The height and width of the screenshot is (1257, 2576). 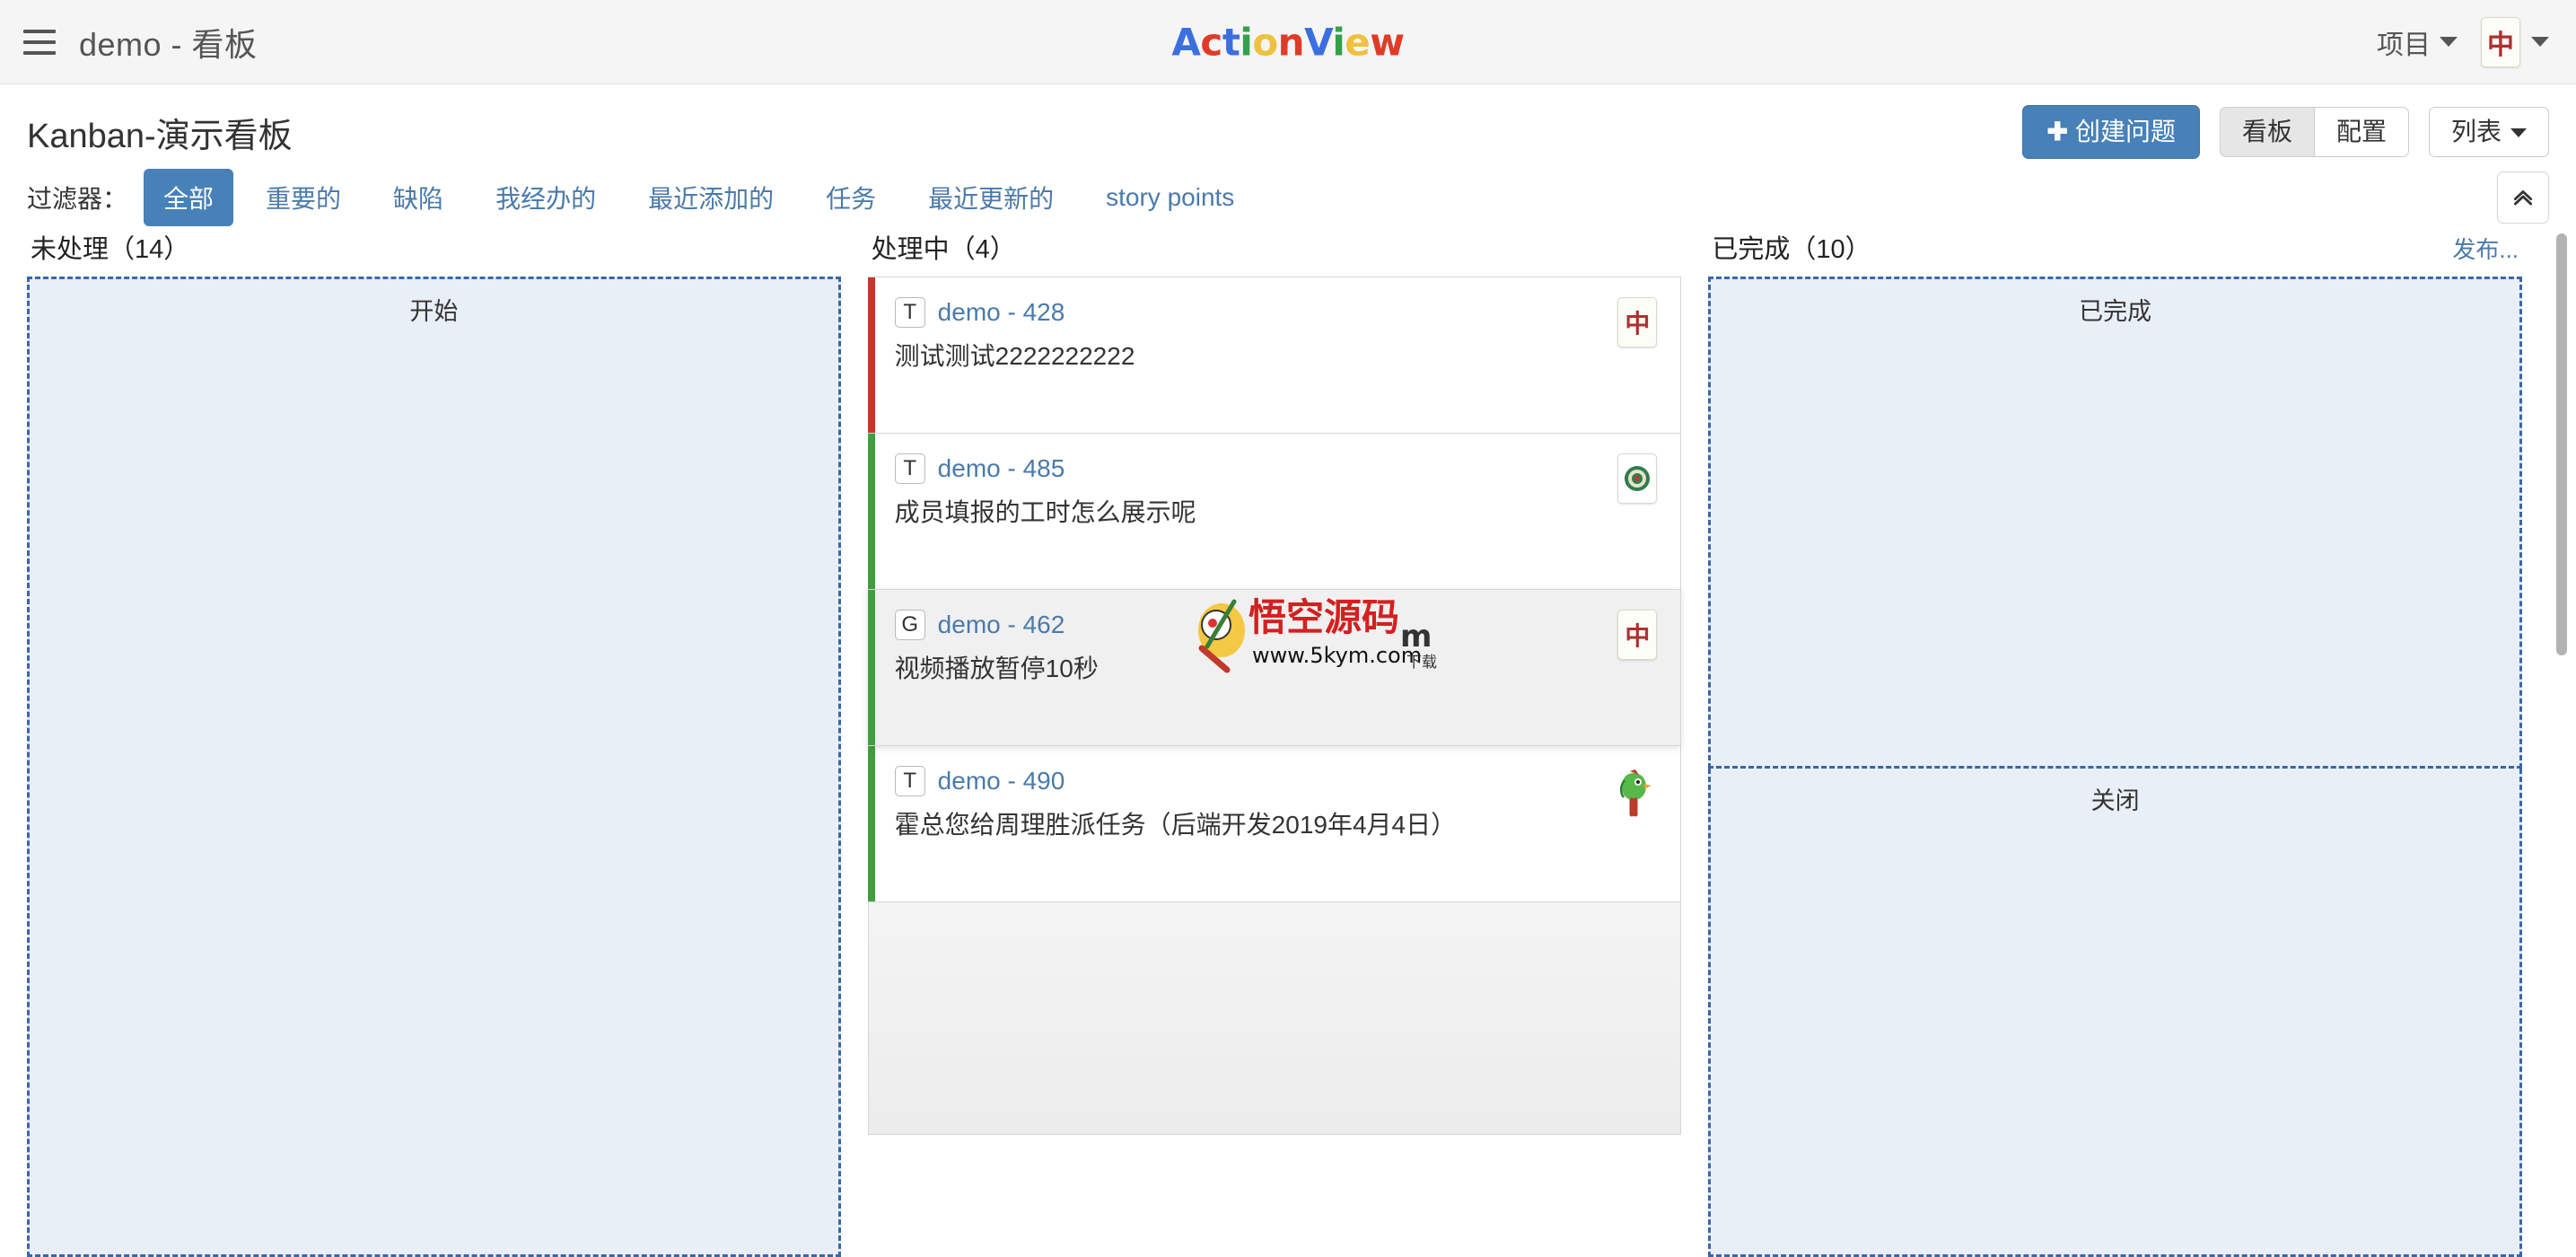 What do you see at coordinates (990, 198) in the screenshot?
I see `filter-item-最近更新的: 最近更新的` at bounding box center [990, 198].